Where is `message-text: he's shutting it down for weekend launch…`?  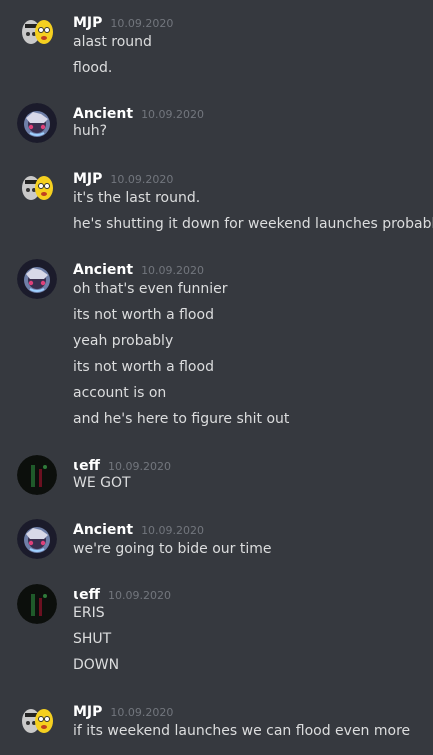
message-text: he's shutting it down for weekend launch… is located at coordinates (253, 224).